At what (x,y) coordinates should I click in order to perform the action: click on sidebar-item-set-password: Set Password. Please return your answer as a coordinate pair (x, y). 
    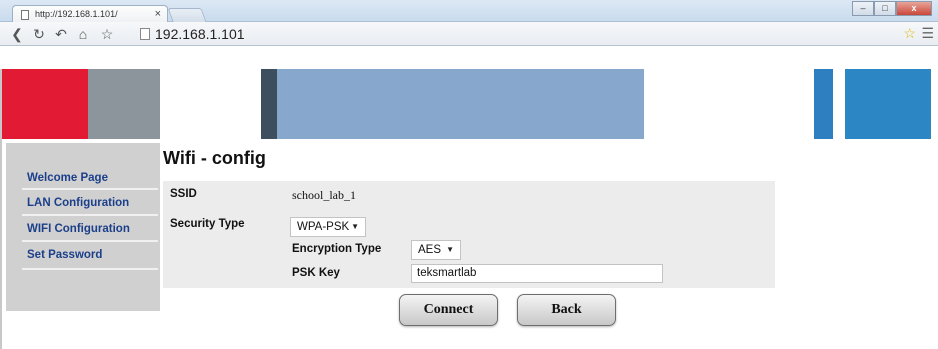
    Looking at the image, I should click on (83, 255).